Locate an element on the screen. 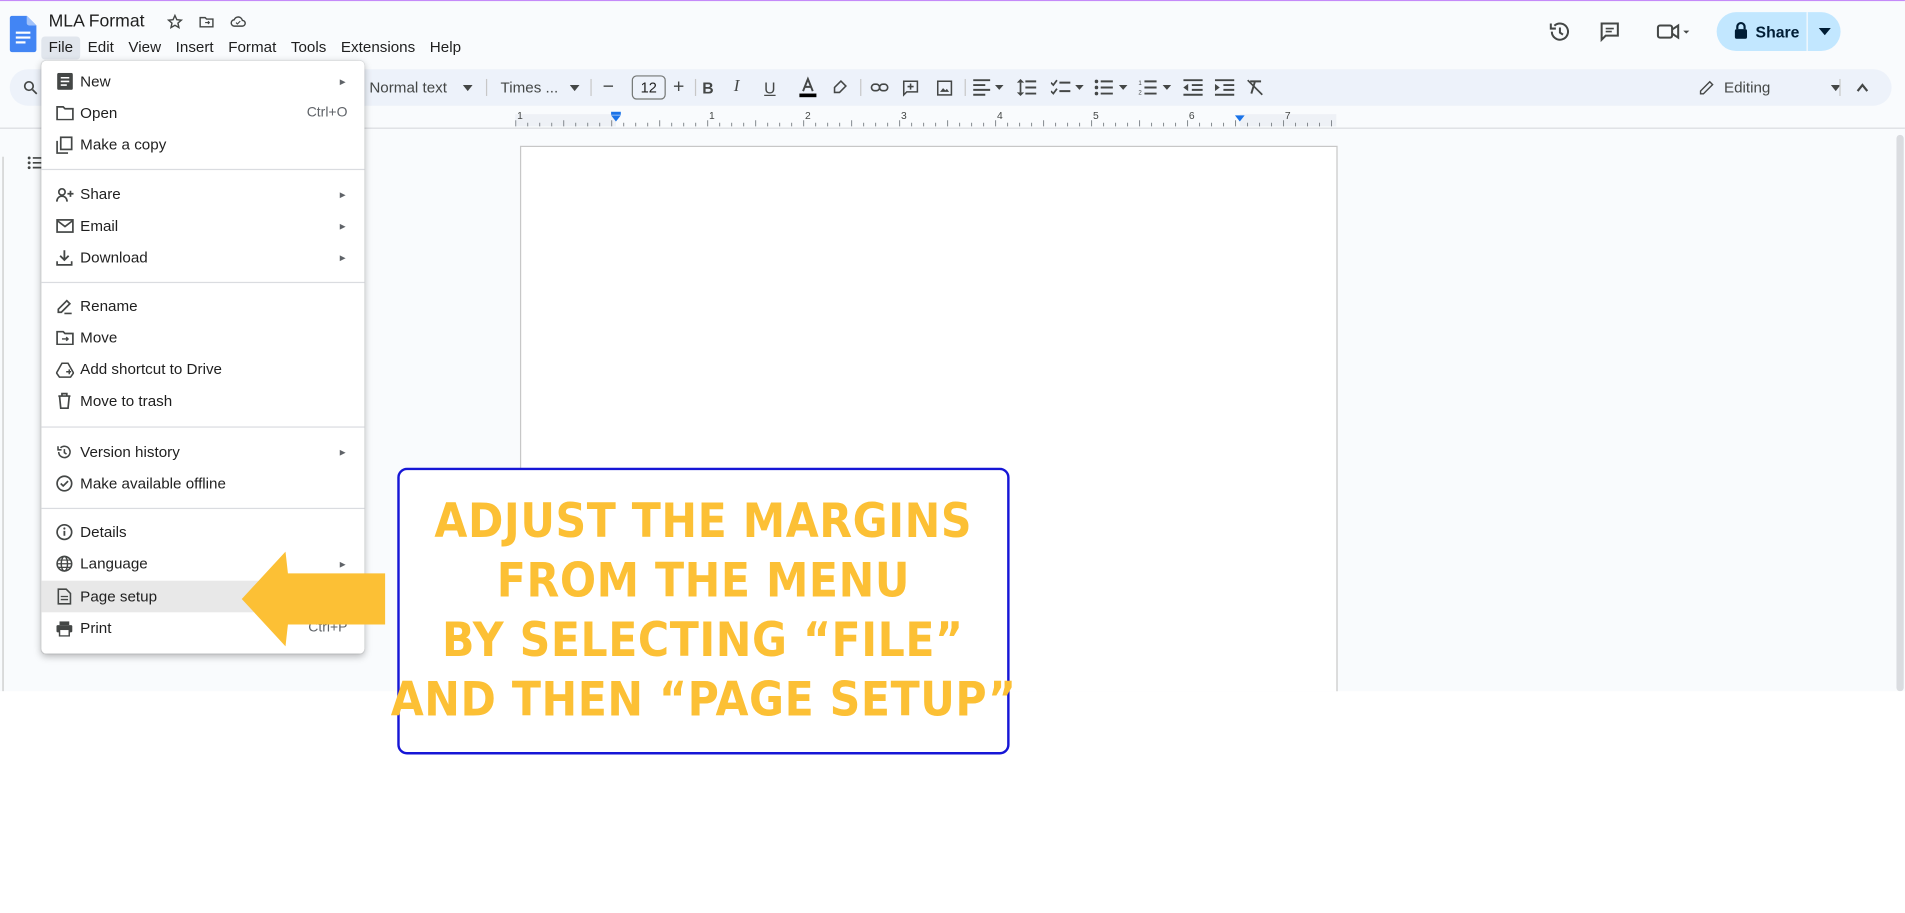  editing-mode-label: Editing is located at coordinates (1747, 87).